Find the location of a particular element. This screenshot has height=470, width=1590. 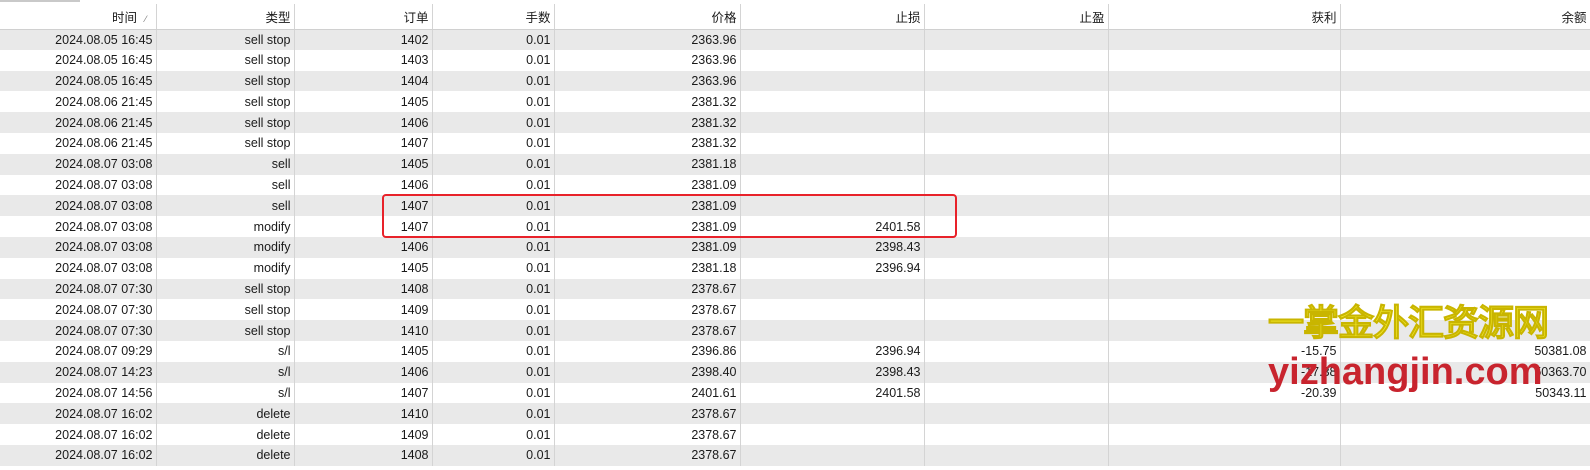

cell-time: 2024.08.07 09:29 is located at coordinates (78, 351).